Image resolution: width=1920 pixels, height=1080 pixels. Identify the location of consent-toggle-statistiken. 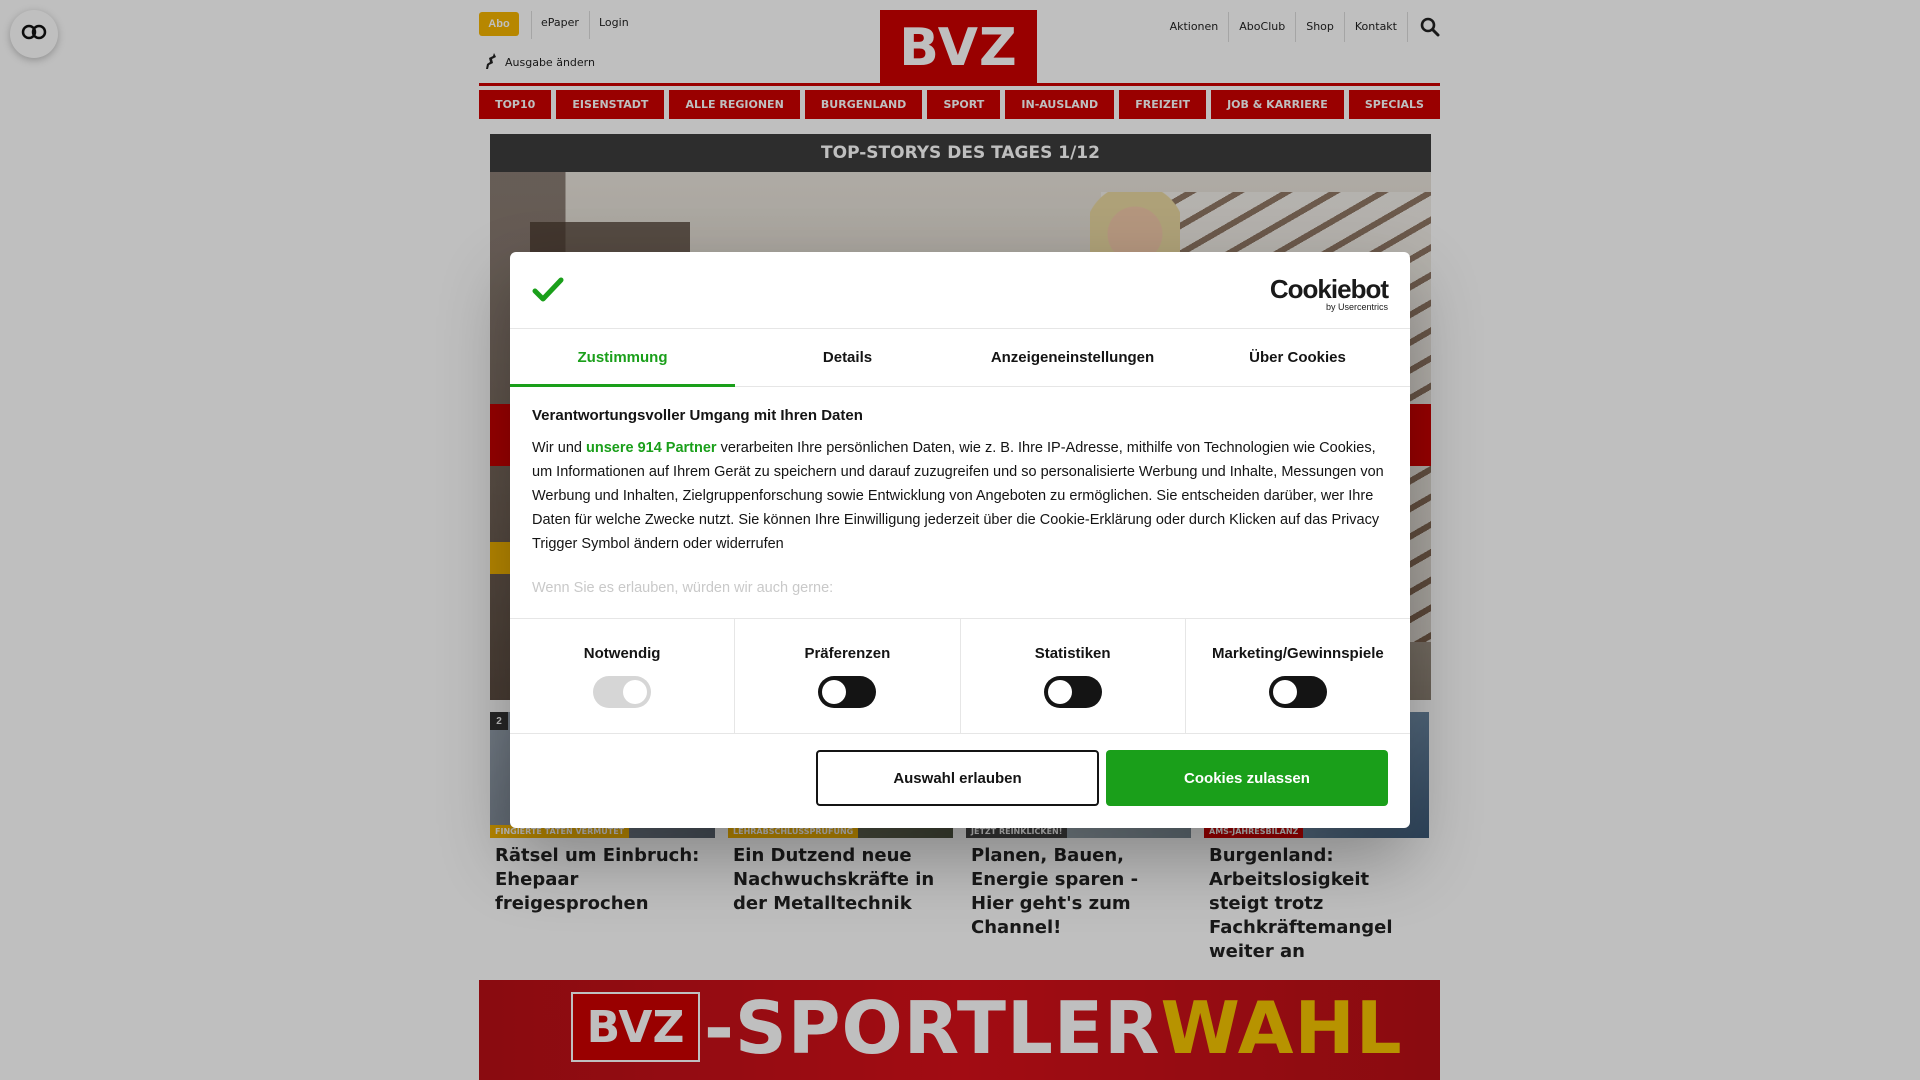
(1072, 692).